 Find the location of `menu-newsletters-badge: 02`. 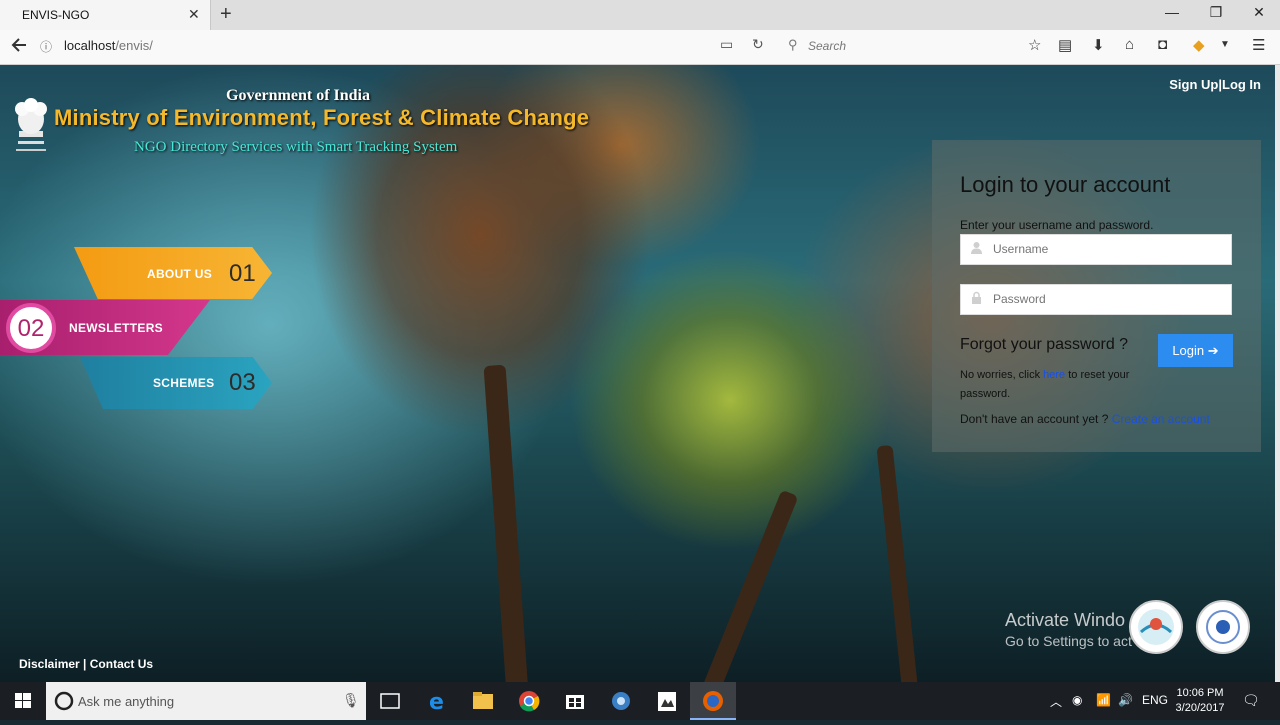

menu-newsletters-badge: 02 is located at coordinates (31, 328).